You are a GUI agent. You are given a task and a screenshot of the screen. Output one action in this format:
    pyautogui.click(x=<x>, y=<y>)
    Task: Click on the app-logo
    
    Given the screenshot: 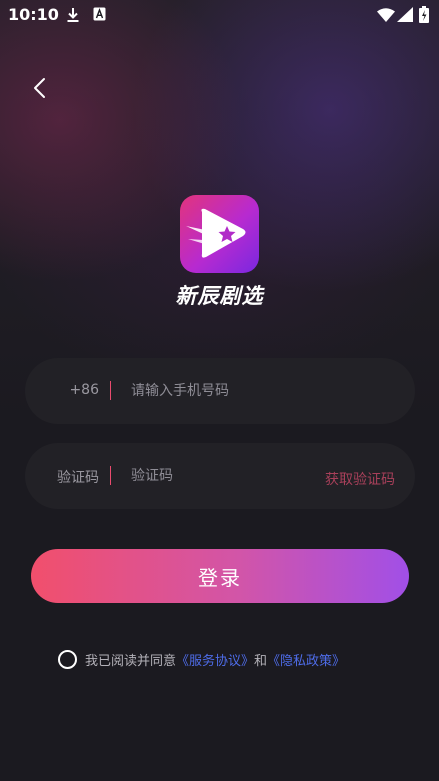 What is the action you would take?
    pyautogui.click(x=219, y=234)
    